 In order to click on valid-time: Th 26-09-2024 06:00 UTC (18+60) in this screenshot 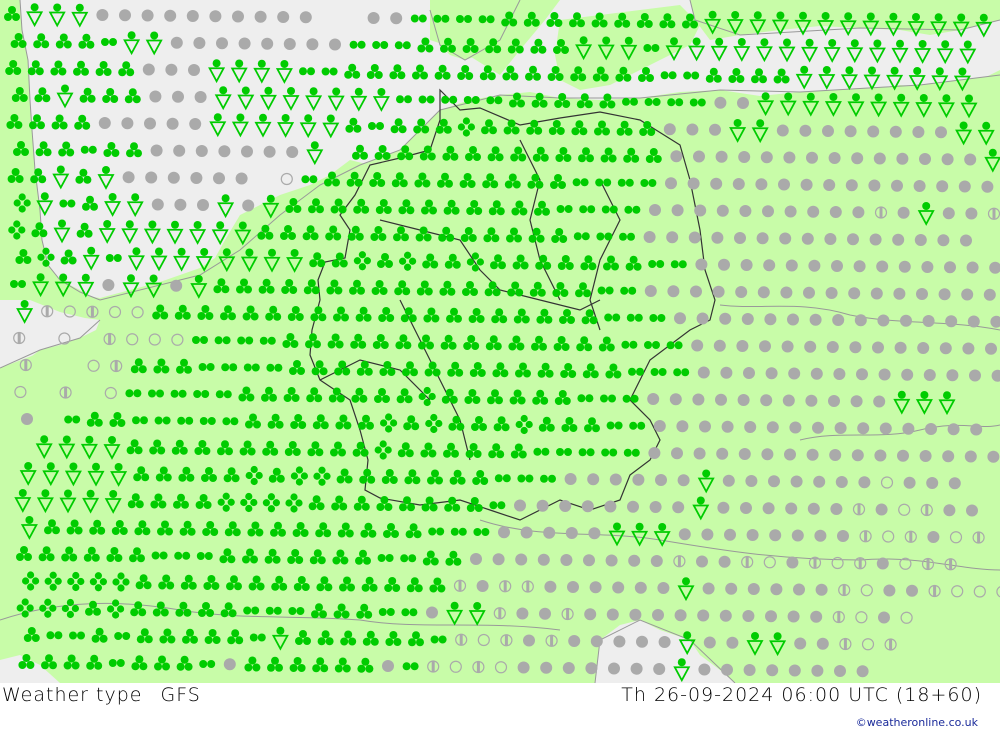, I will do `click(801, 695)`.